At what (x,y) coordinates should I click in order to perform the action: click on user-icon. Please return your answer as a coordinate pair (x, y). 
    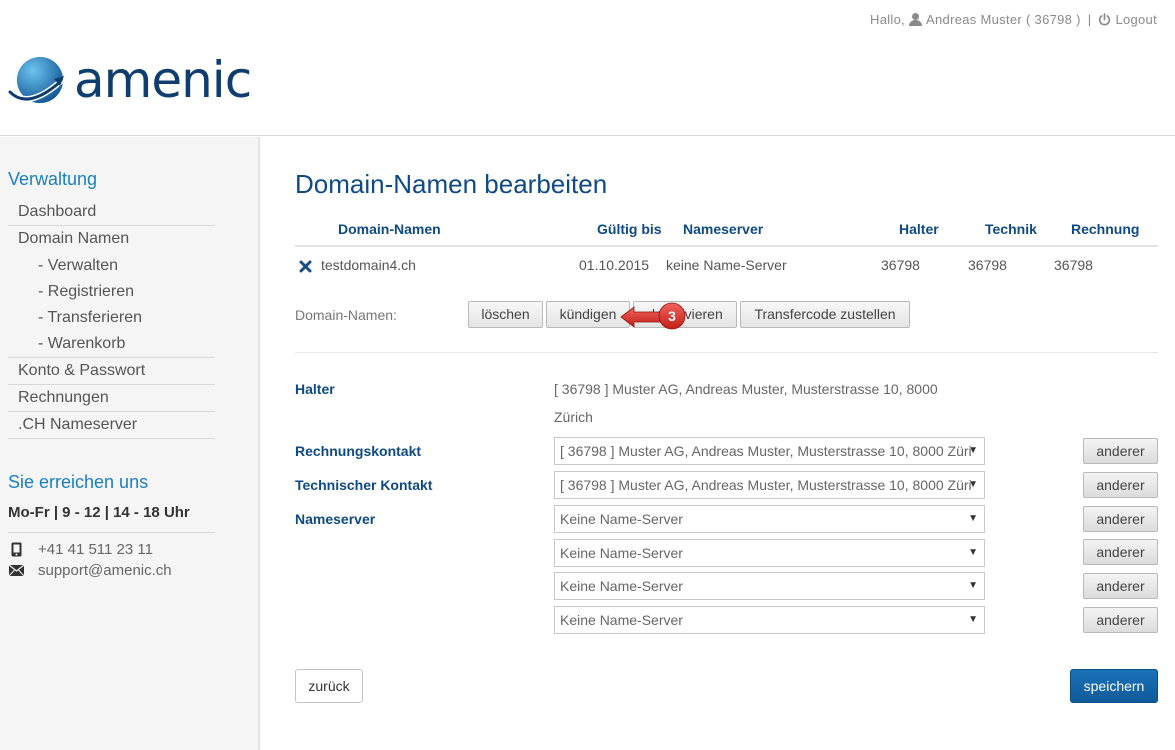
    Looking at the image, I should click on (916, 19).